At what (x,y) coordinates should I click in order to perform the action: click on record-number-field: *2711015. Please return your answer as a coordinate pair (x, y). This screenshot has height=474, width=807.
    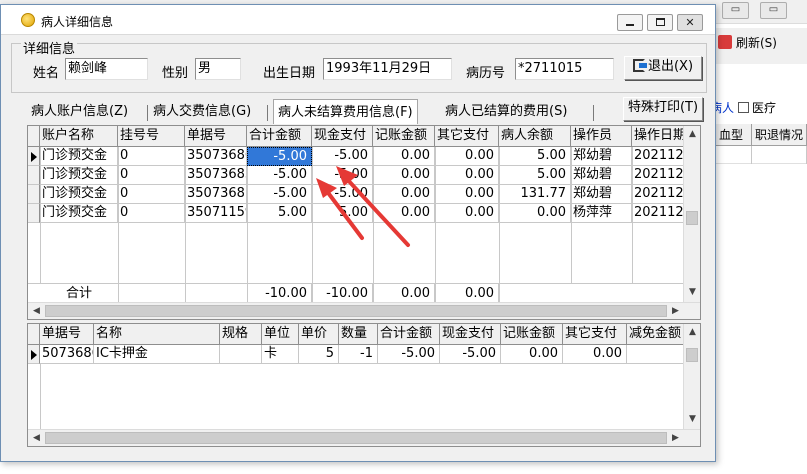
    Looking at the image, I should click on (564, 69).